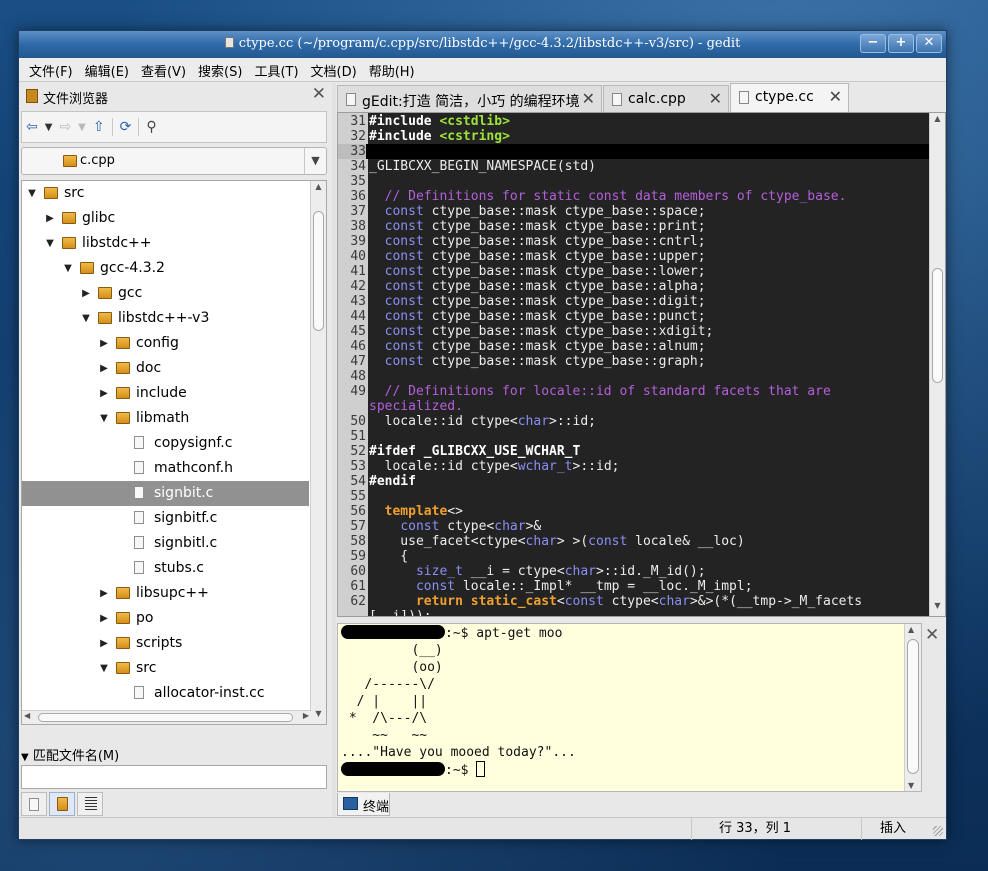 The width and height of the screenshot is (988, 871). Describe the element at coordinates (165, 318) in the screenshot. I see `tree-folder-row: ▼ libstdc++-v3` at that location.